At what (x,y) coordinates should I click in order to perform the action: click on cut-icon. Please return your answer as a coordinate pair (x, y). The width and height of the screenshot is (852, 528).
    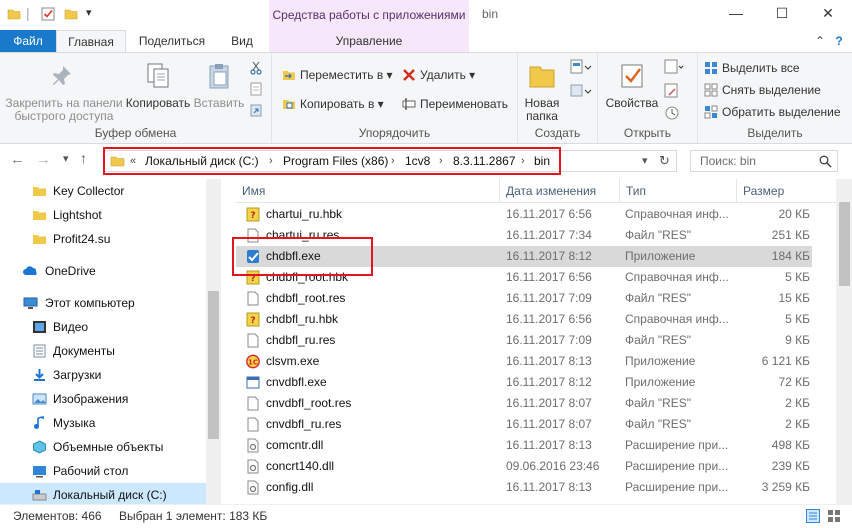
    Looking at the image, I should click on (256, 68).